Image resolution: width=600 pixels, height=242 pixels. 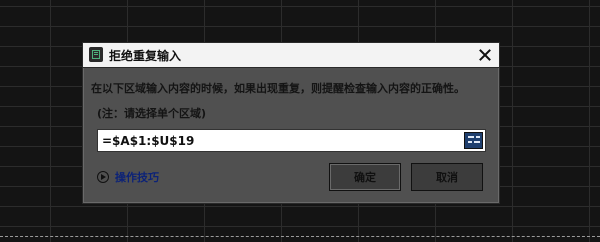 I want to click on ok-button: 确定, so click(x=365, y=177).